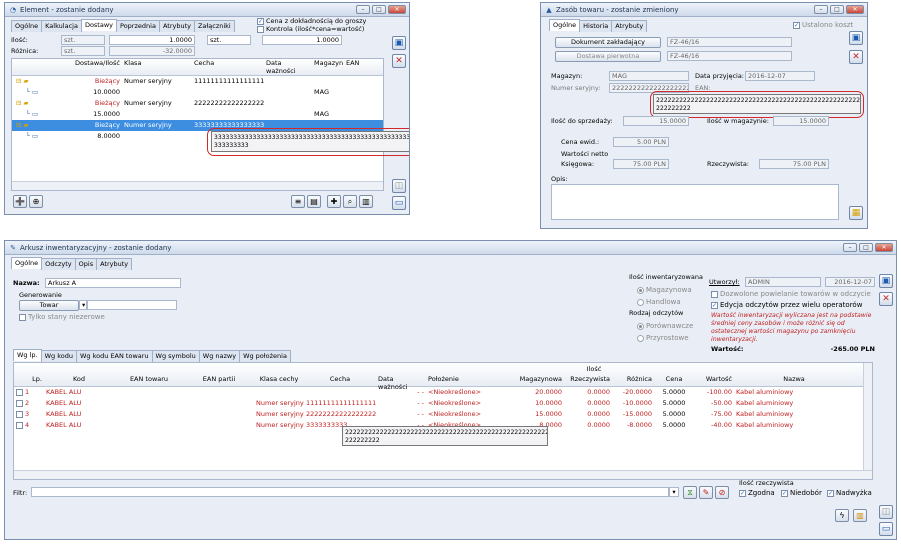  Describe the element at coordinates (470, 383) in the screenshot. I see `col-polozenie: Położenie` at that location.